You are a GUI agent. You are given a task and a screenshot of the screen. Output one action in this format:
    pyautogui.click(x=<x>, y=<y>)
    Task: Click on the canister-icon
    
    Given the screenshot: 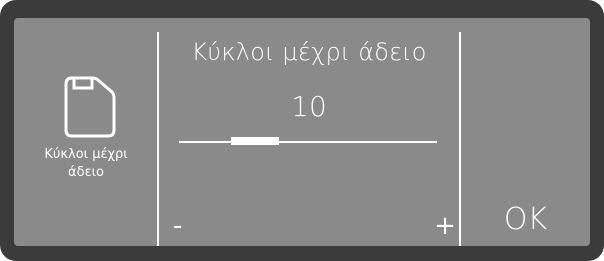 What is the action you would take?
    pyautogui.click(x=90, y=107)
    